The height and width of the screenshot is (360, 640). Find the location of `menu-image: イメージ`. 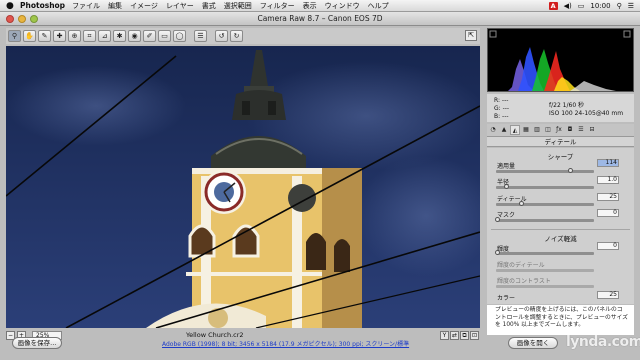

menu-image: イメージ is located at coordinates (144, 6).